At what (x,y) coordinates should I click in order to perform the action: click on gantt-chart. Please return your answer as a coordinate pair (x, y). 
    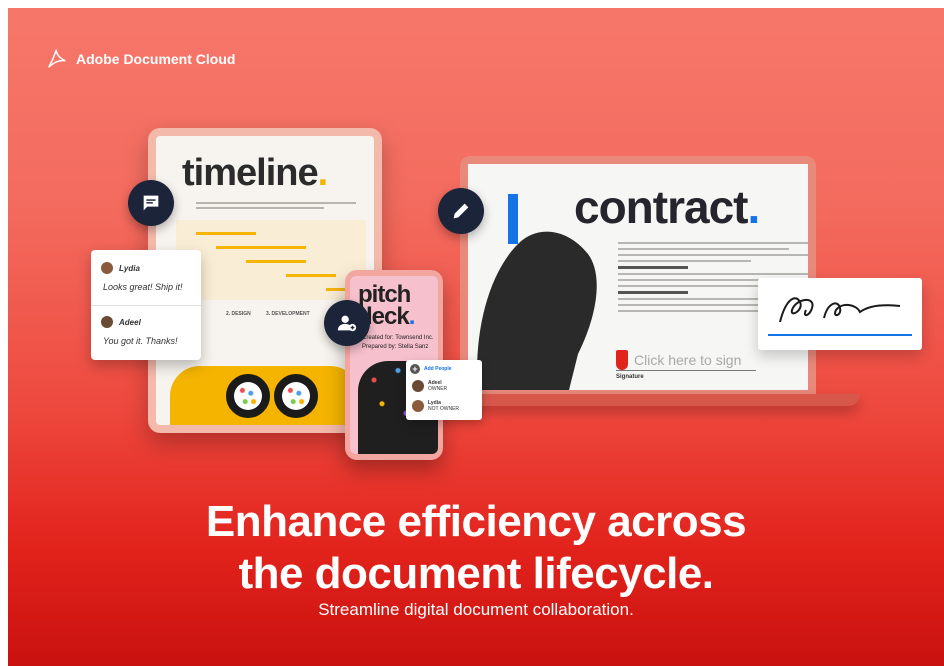
    Looking at the image, I should click on (271, 260).